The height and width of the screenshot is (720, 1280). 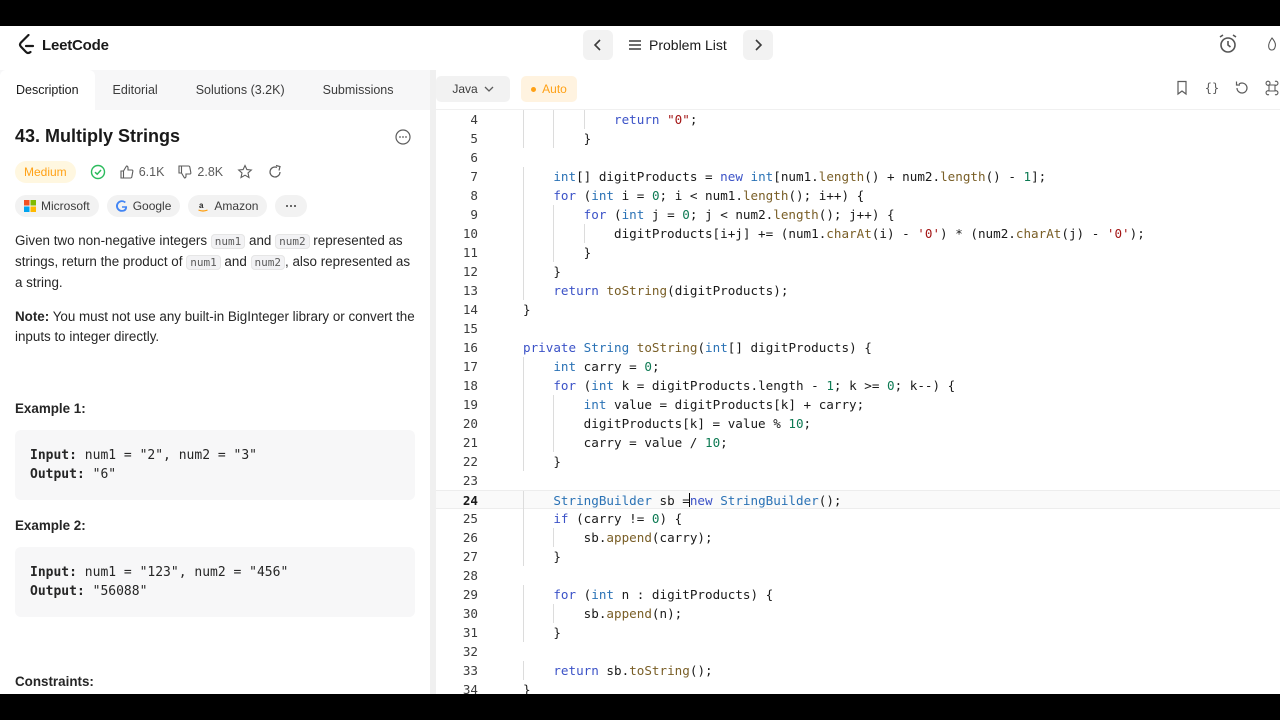 What do you see at coordinates (470, 556) in the screenshot?
I see `line-number: 27` at bounding box center [470, 556].